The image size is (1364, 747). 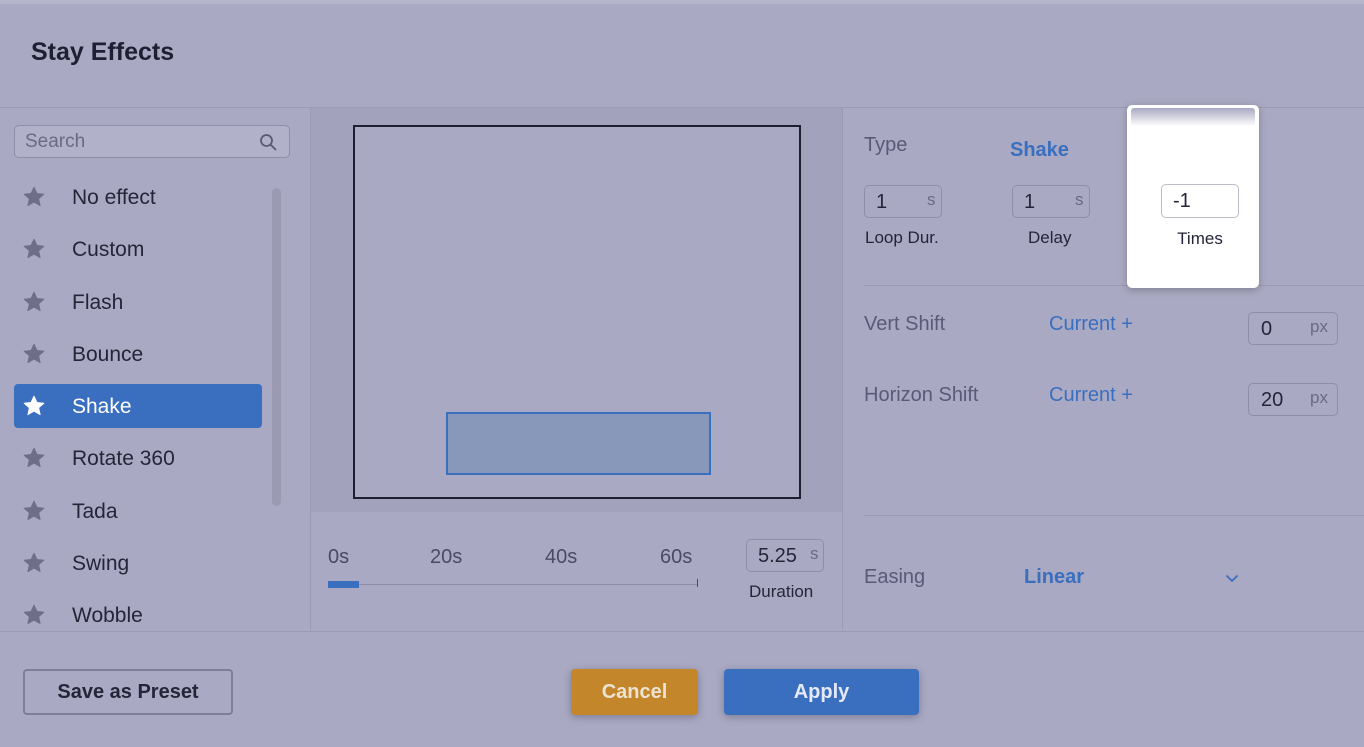 What do you see at coordinates (1079, 199) in the screenshot?
I see `delay-unit: s` at bounding box center [1079, 199].